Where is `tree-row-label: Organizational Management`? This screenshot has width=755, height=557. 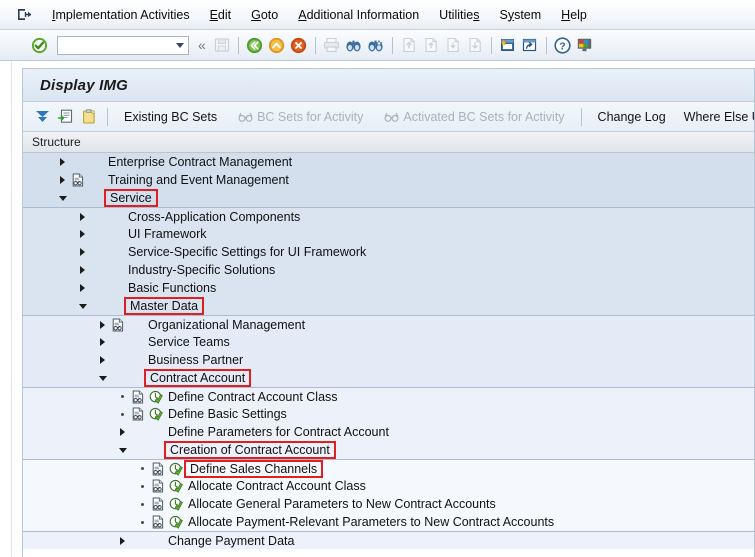 tree-row-label: Organizational Management is located at coordinates (225, 325).